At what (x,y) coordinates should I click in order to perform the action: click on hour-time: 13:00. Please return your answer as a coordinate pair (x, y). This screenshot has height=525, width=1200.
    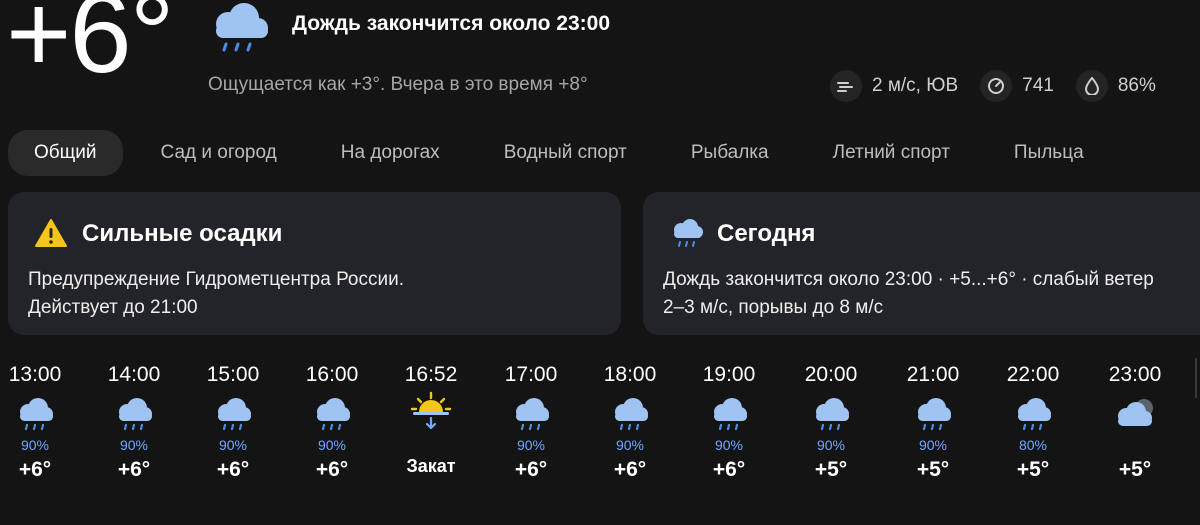
    Looking at the image, I should click on (35, 374).